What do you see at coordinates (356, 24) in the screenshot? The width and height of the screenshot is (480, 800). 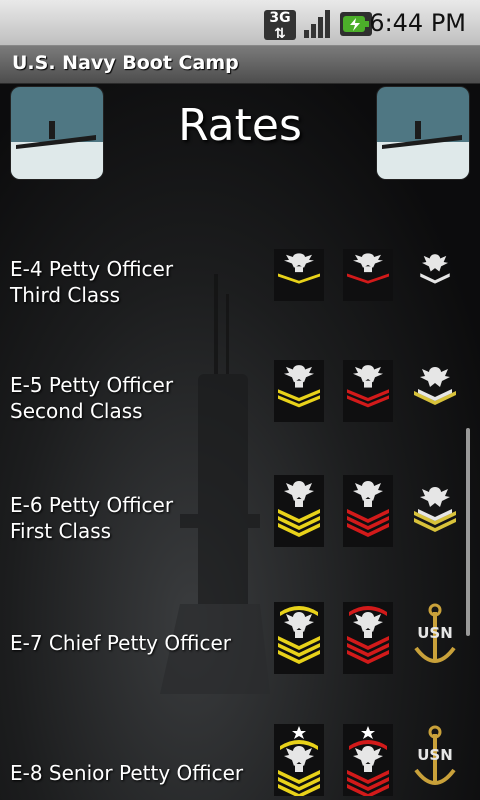 I see `battery-charging-icon` at bounding box center [356, 24].